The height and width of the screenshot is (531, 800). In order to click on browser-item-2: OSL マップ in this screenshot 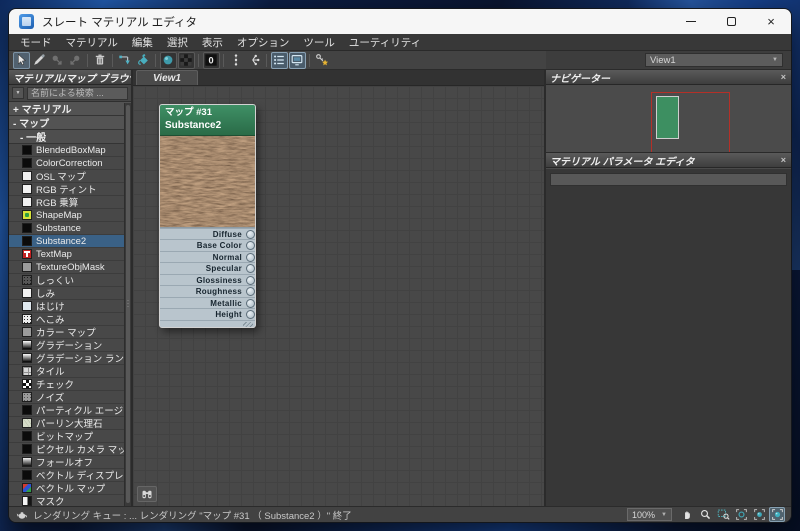, I will do `click(66, 176)`.